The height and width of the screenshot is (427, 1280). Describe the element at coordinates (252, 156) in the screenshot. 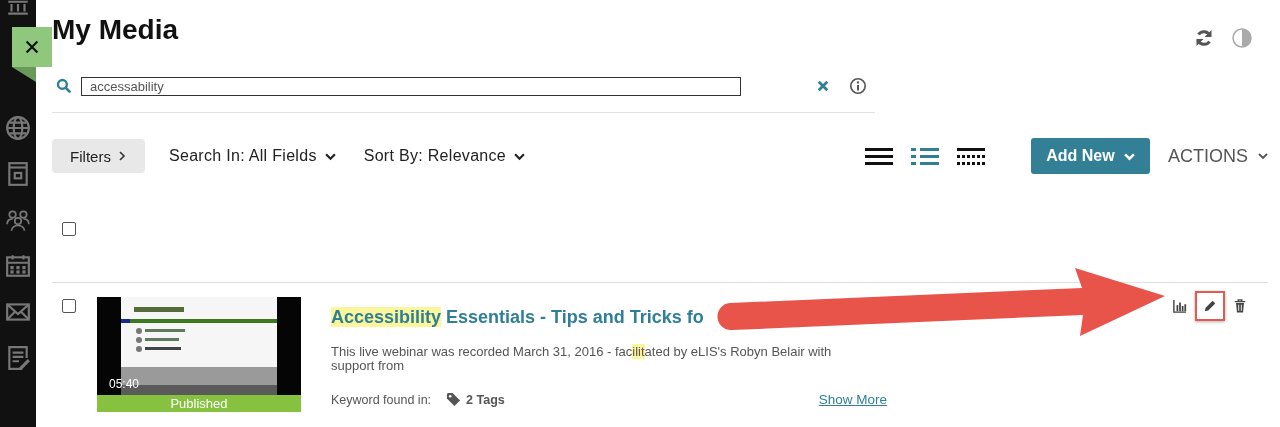

I see `search-in-dropdown: Search In: All Fields` at that location.